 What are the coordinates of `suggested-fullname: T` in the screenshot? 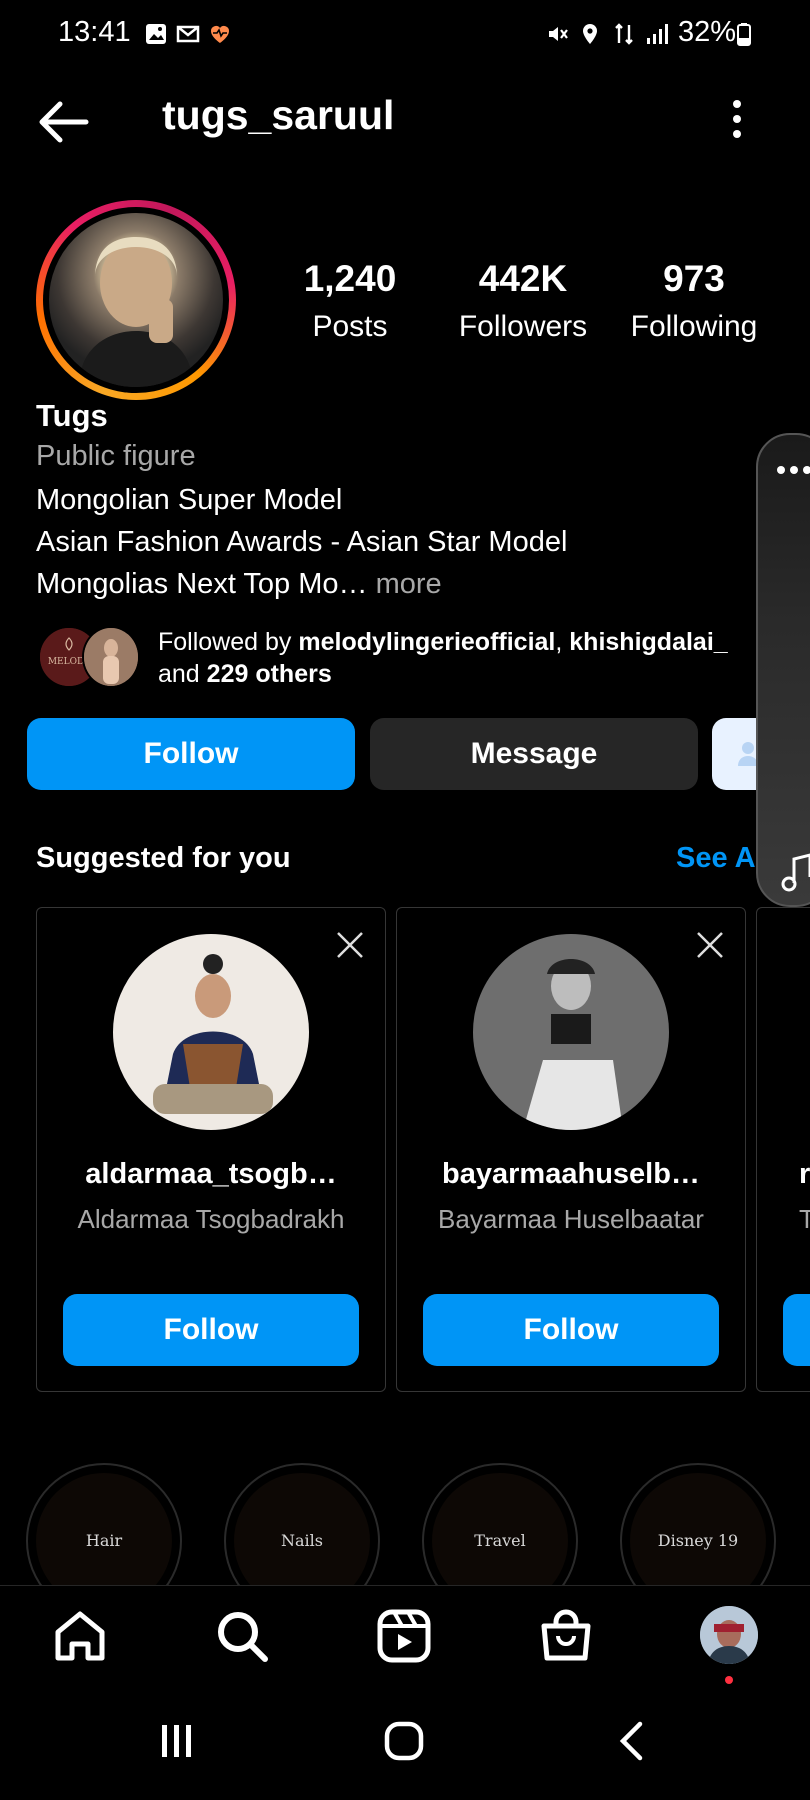 It's located at (804, 1219).